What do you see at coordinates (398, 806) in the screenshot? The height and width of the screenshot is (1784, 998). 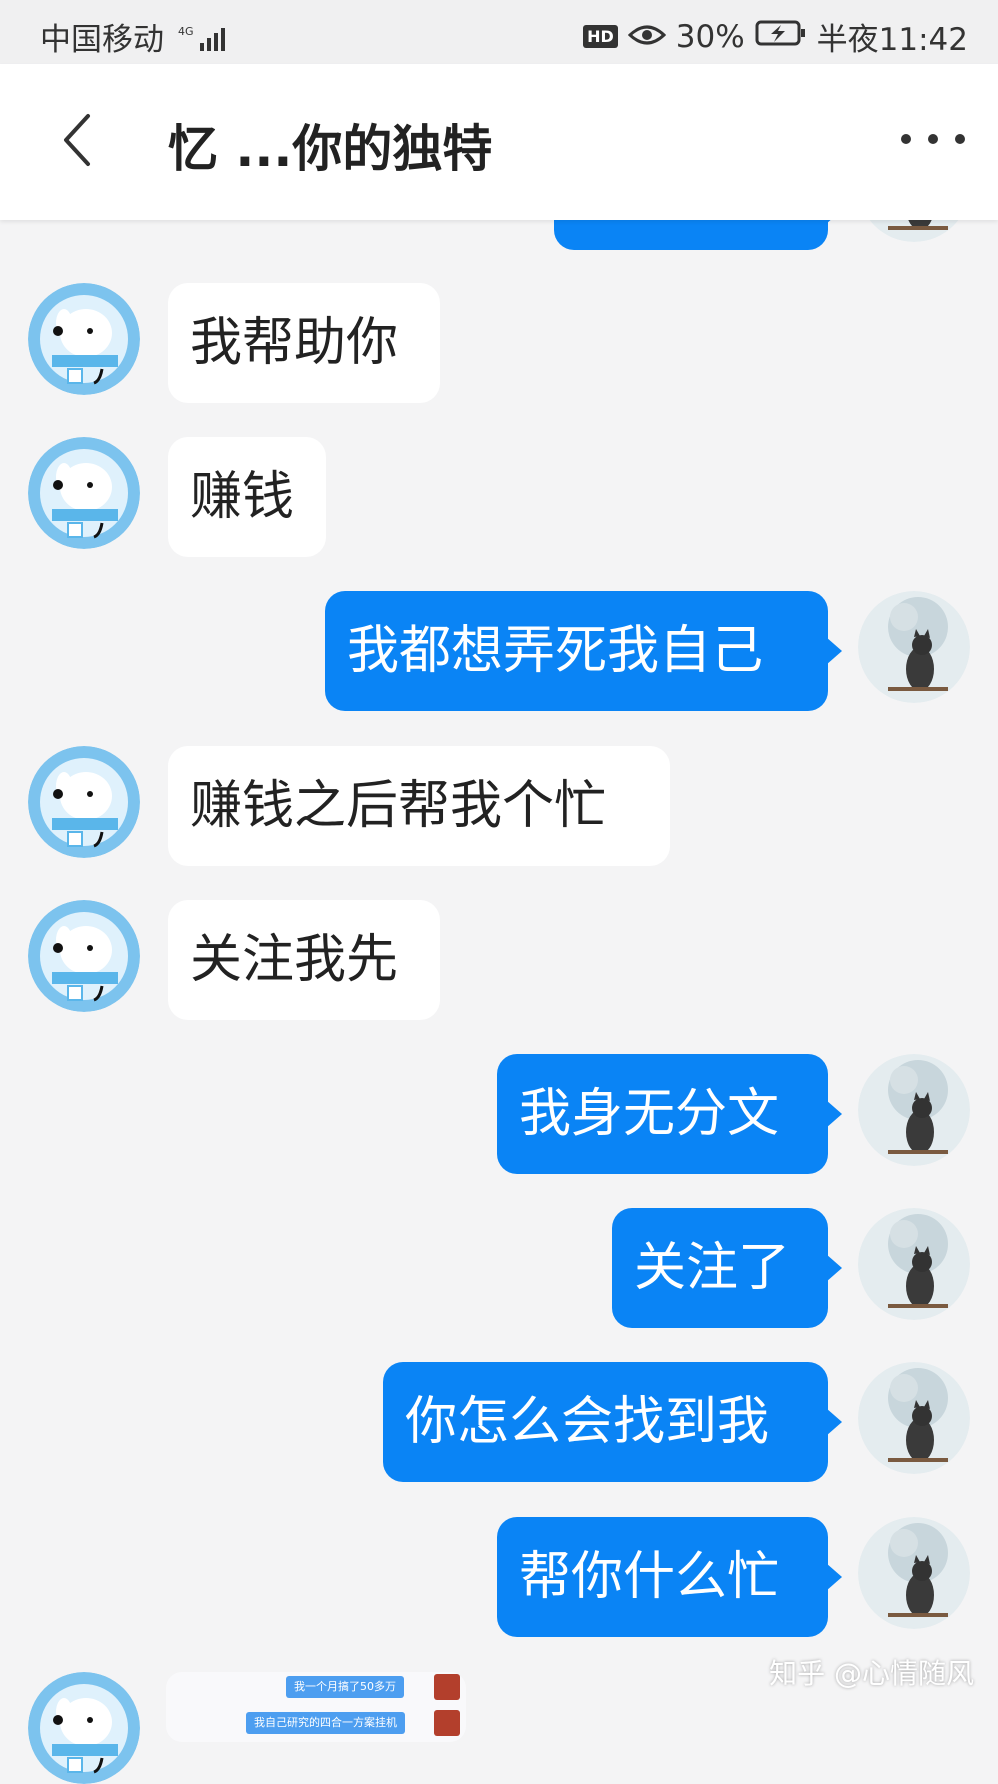 I see `message-text: 赚钱之后帮我个忙` at bounding box center [398, 806].